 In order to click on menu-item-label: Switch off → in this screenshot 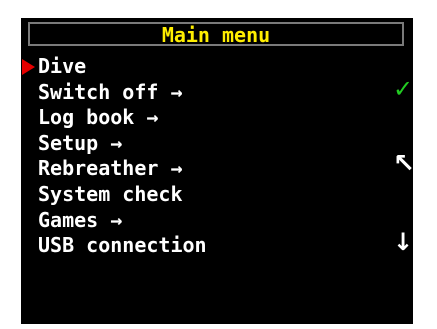, I will do `click(110, 91)`.